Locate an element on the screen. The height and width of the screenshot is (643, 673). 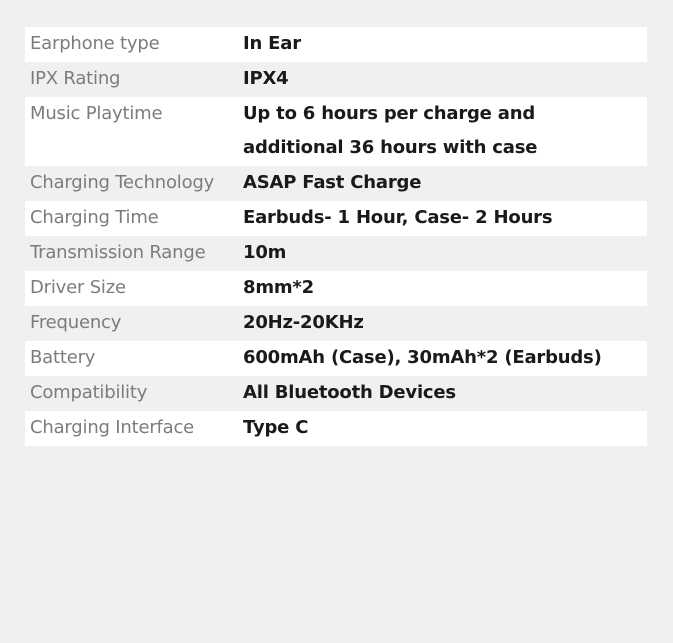
spec-value: 20Hz-20KHz is located at coordinates (303, 322).